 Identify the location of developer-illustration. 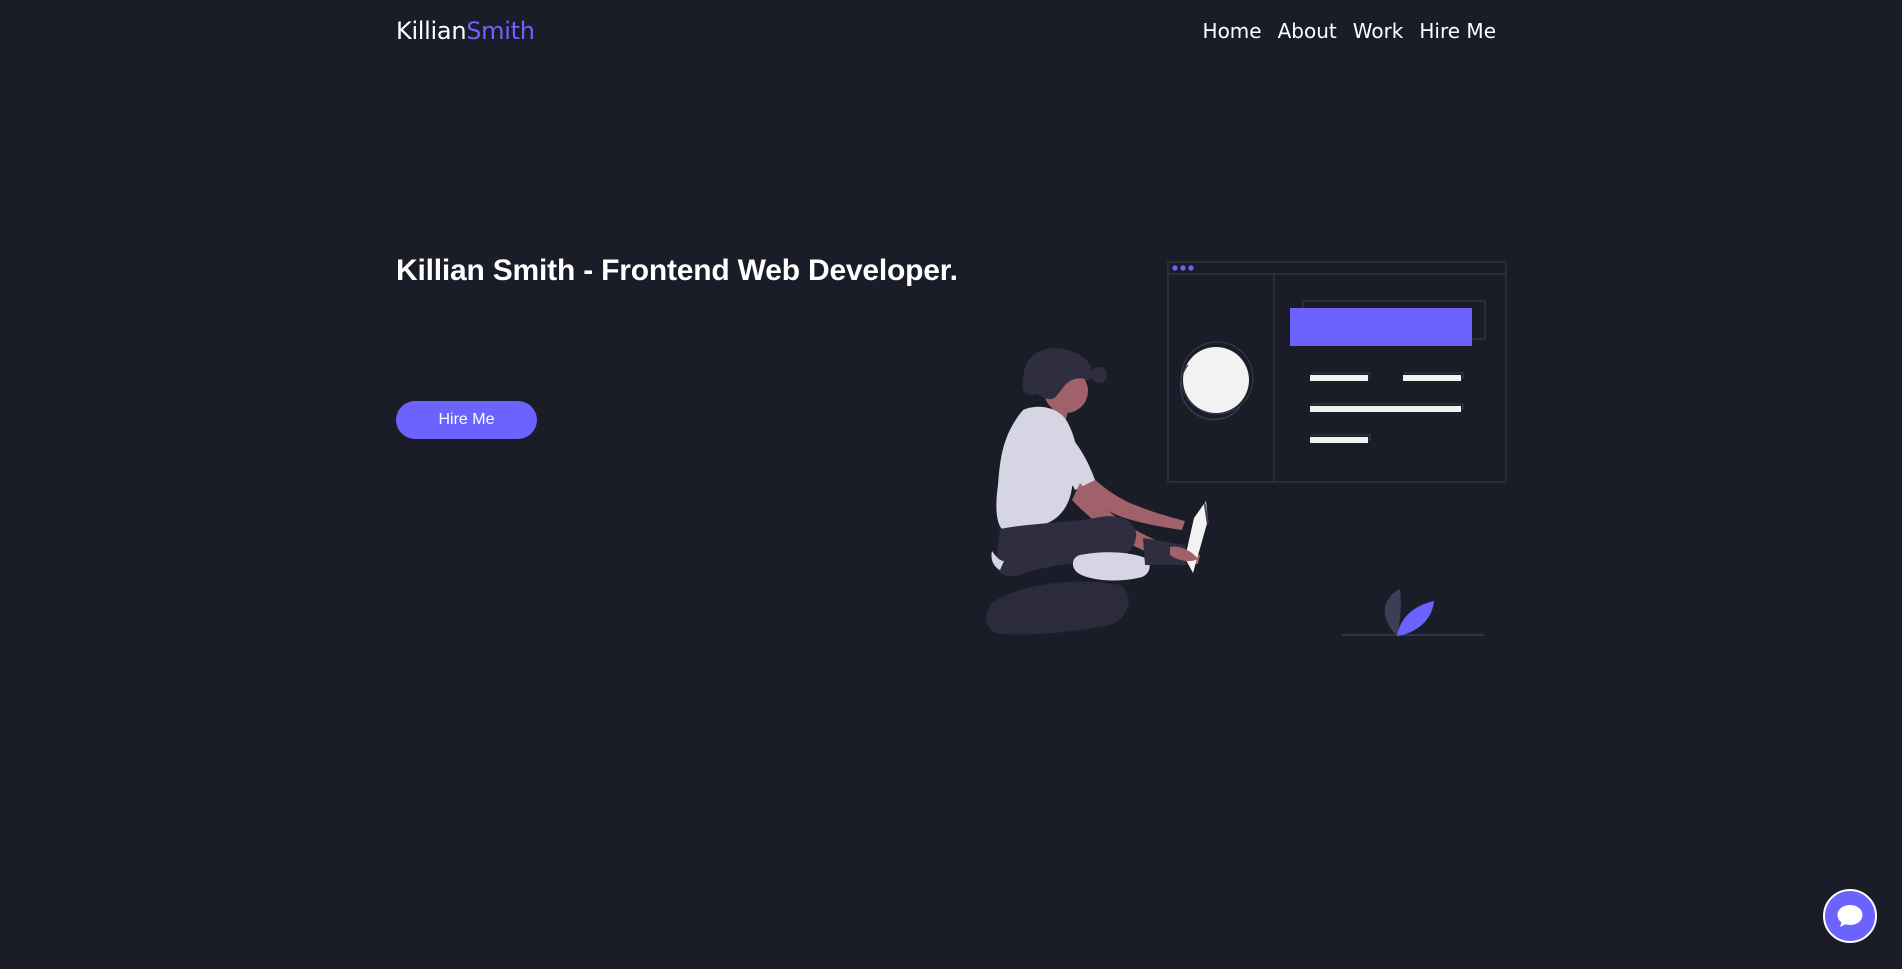
(1246, 448).